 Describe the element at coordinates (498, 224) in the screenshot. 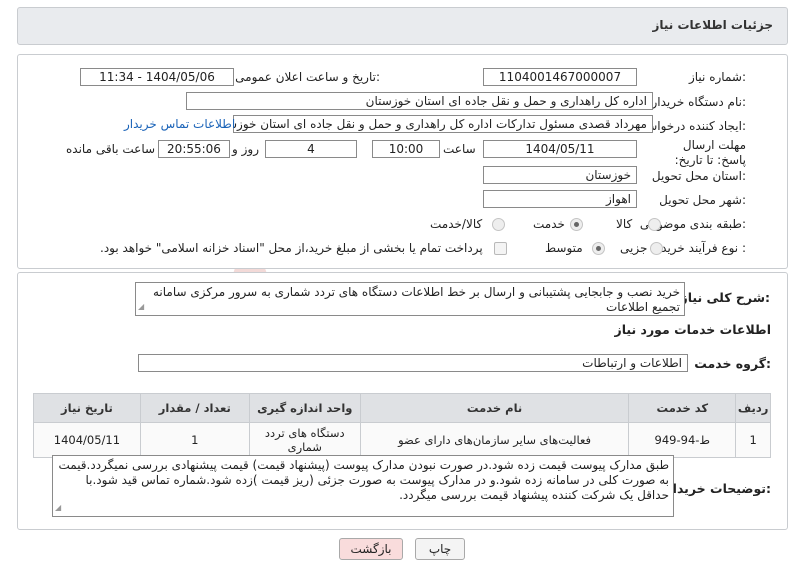

I see `category-radio-goods-service` at that location.